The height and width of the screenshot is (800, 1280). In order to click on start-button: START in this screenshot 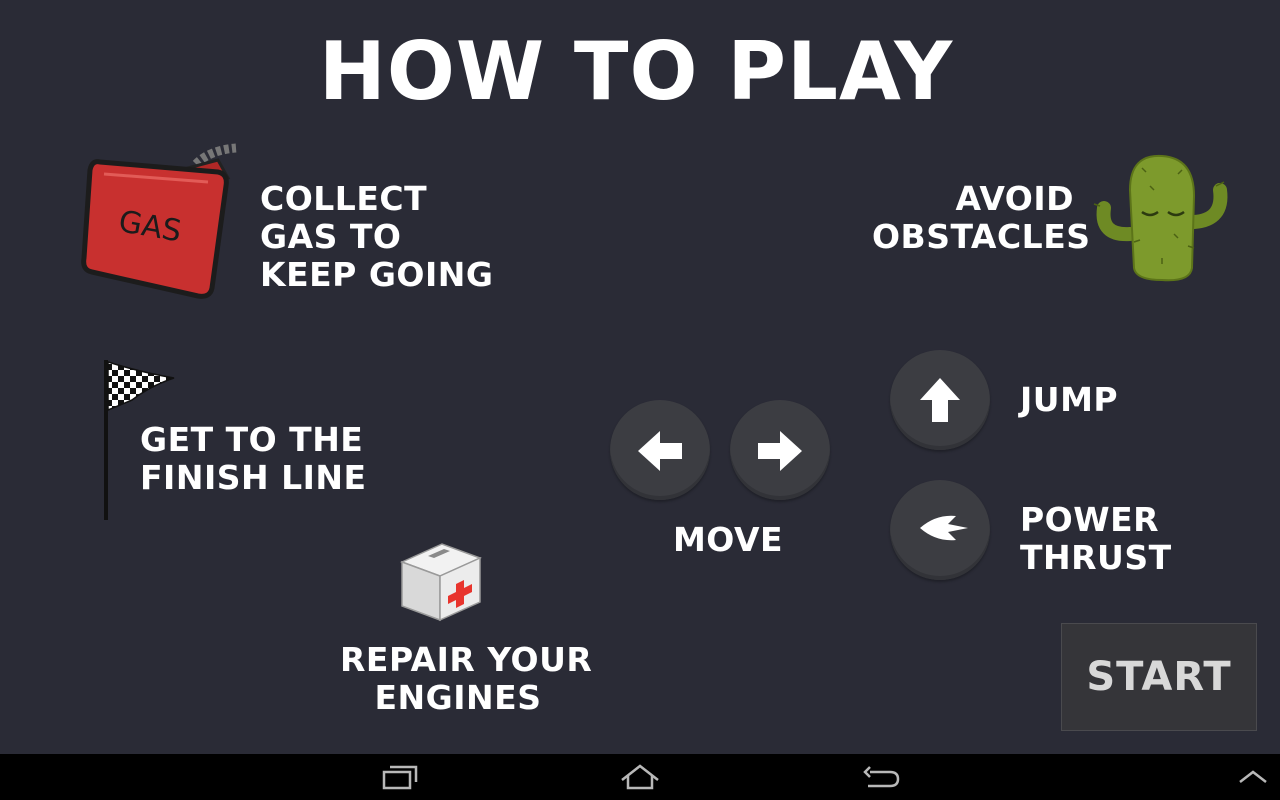, I will do `click(1159, 677)`.